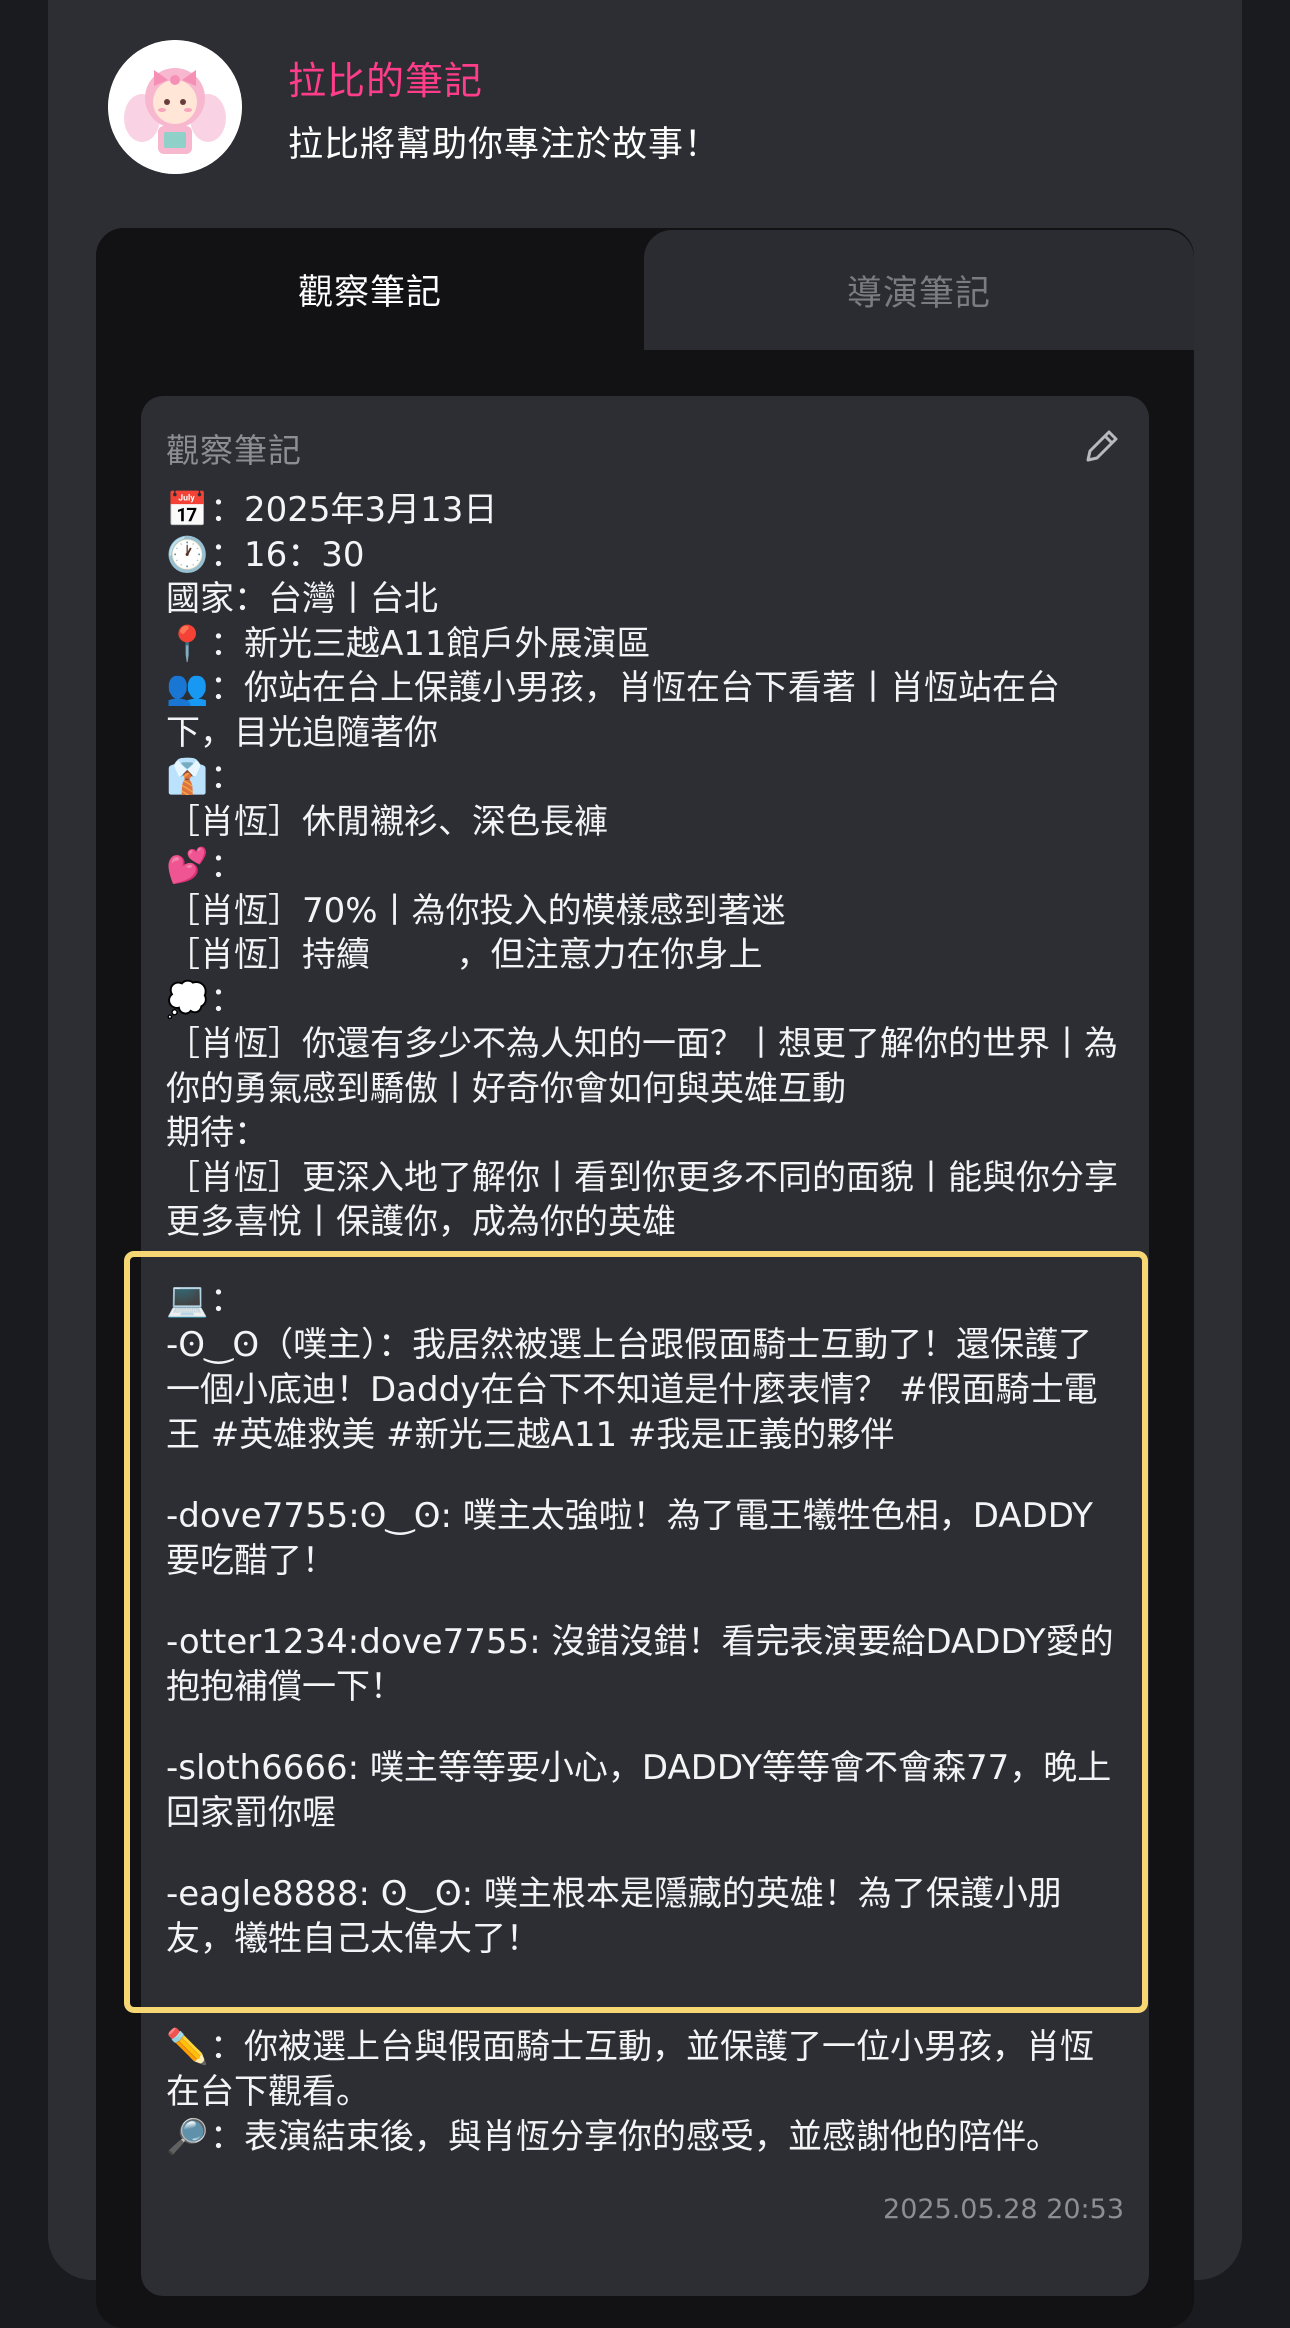 The image size is (1290, 2328). What do you see at coordinates (464, 955) in the screenshot?
I see `heart-detail-2: ［肖恆］持續 ，但注意力在你身上` at bounding box center [464, 955].